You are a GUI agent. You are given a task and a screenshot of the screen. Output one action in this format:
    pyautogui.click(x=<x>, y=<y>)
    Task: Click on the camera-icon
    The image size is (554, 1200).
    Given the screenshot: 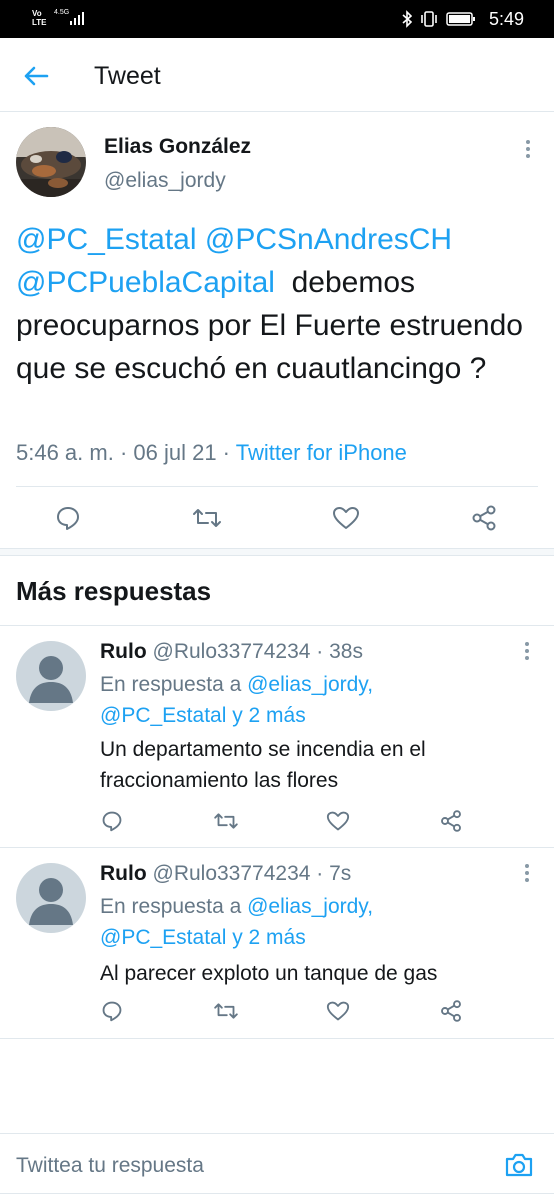 What is the action you would take?
    pyautogui.click(x=519, y=1165)
    